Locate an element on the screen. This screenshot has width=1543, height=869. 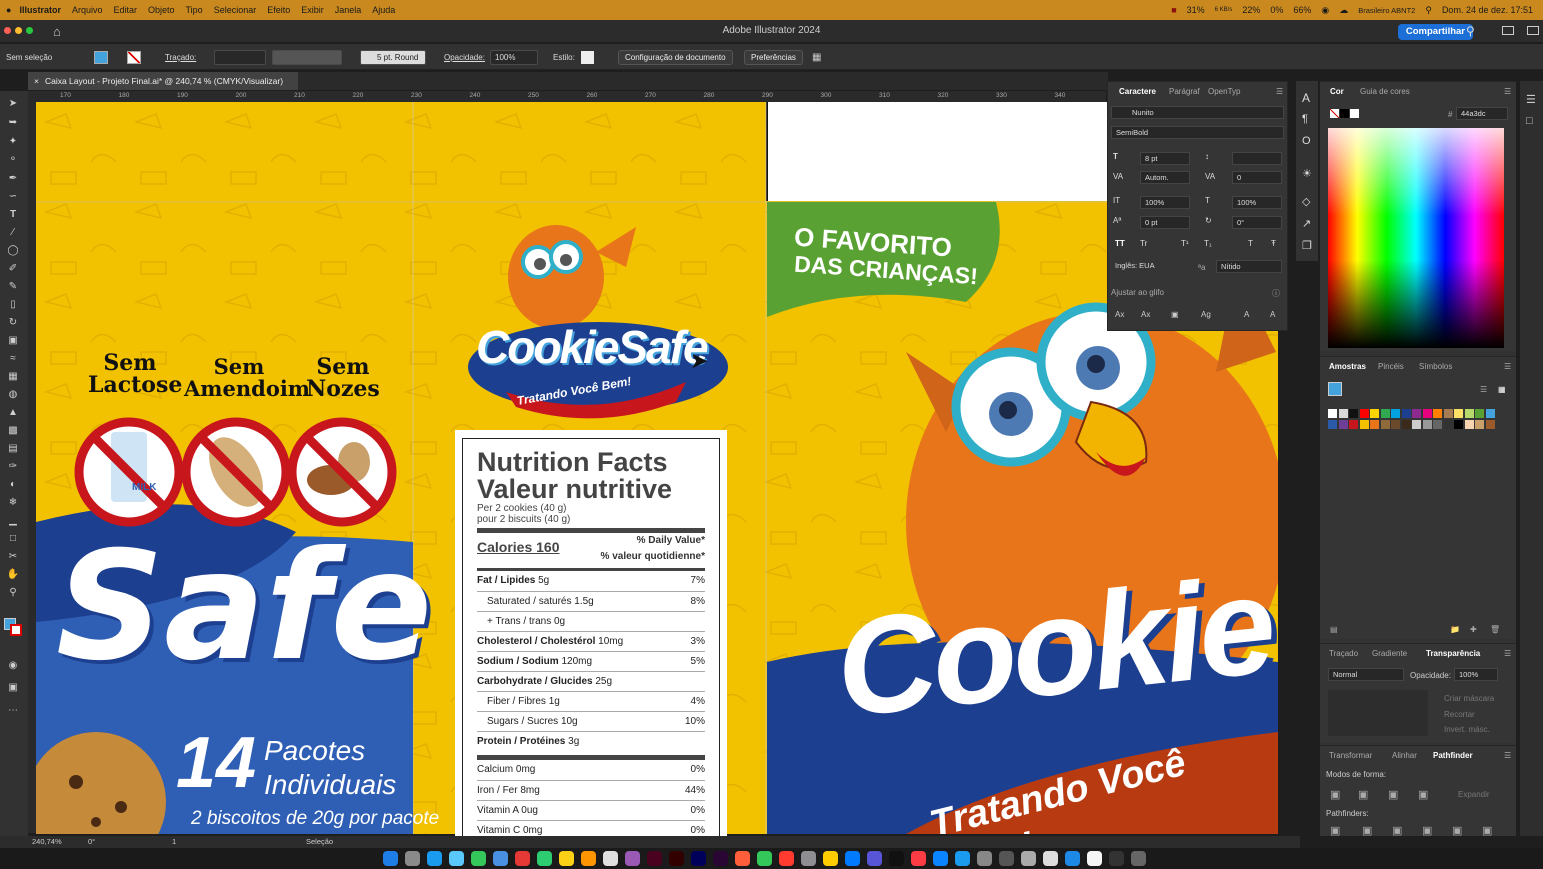
baseline-field: 0 pt is located at coordinates (1165, 222).